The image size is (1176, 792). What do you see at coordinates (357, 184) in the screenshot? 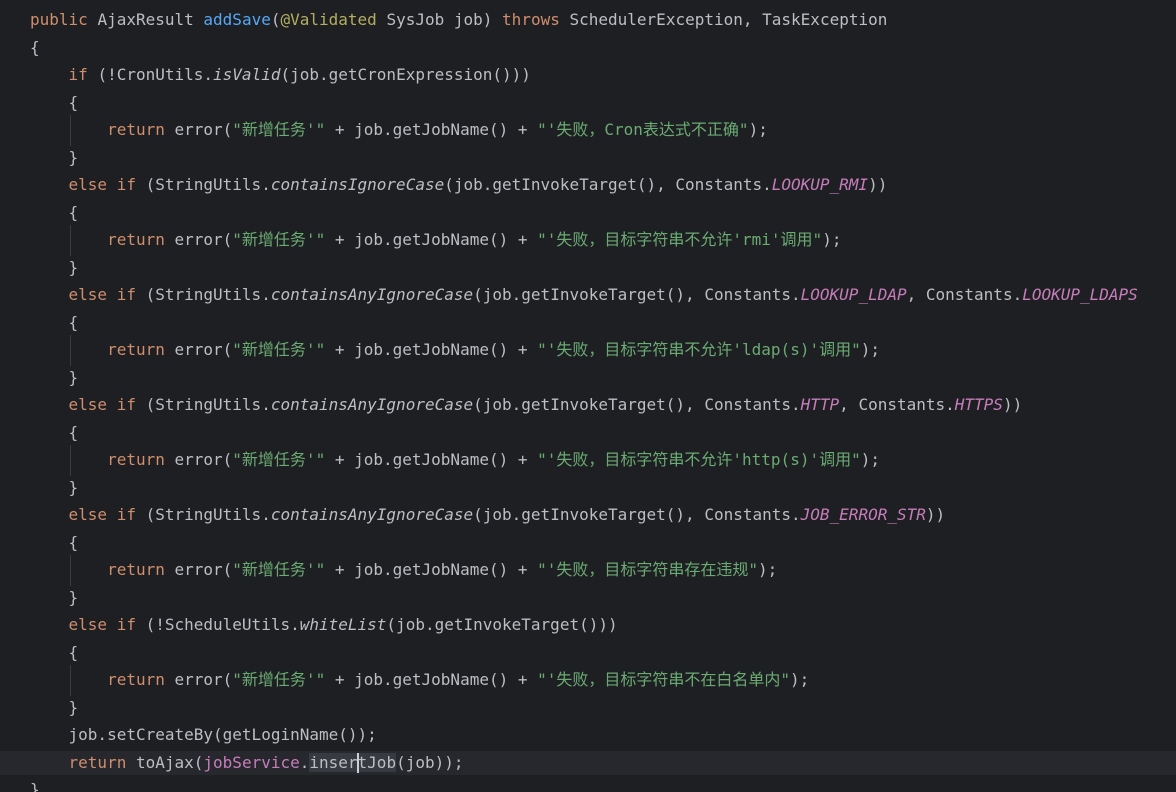
I see `code-token: containsIgnoreCase` at bounding box center [357, 184].